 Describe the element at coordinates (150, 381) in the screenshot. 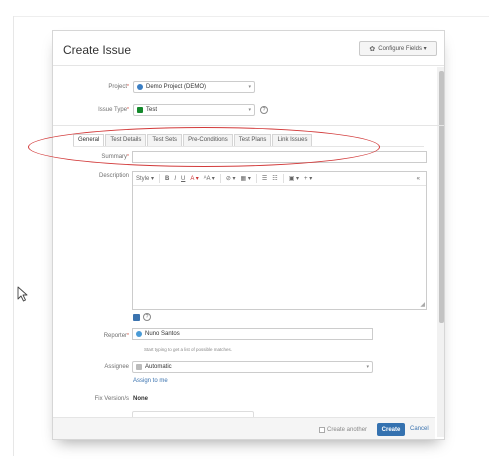

I see `assign-to-me-link: Assign to me` at that location.